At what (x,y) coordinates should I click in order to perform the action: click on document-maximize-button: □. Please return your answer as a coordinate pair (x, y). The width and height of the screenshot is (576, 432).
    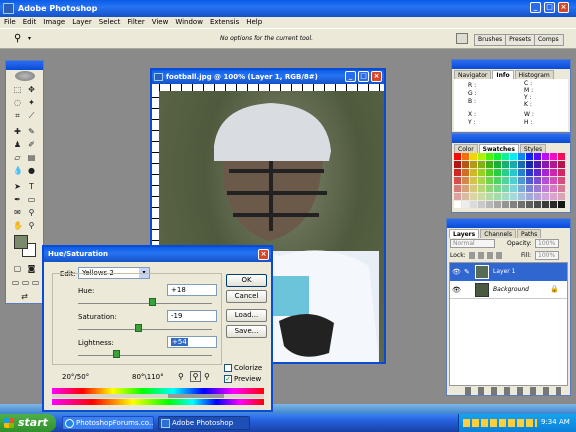
    Looking at the image, I should click on (363, 76).